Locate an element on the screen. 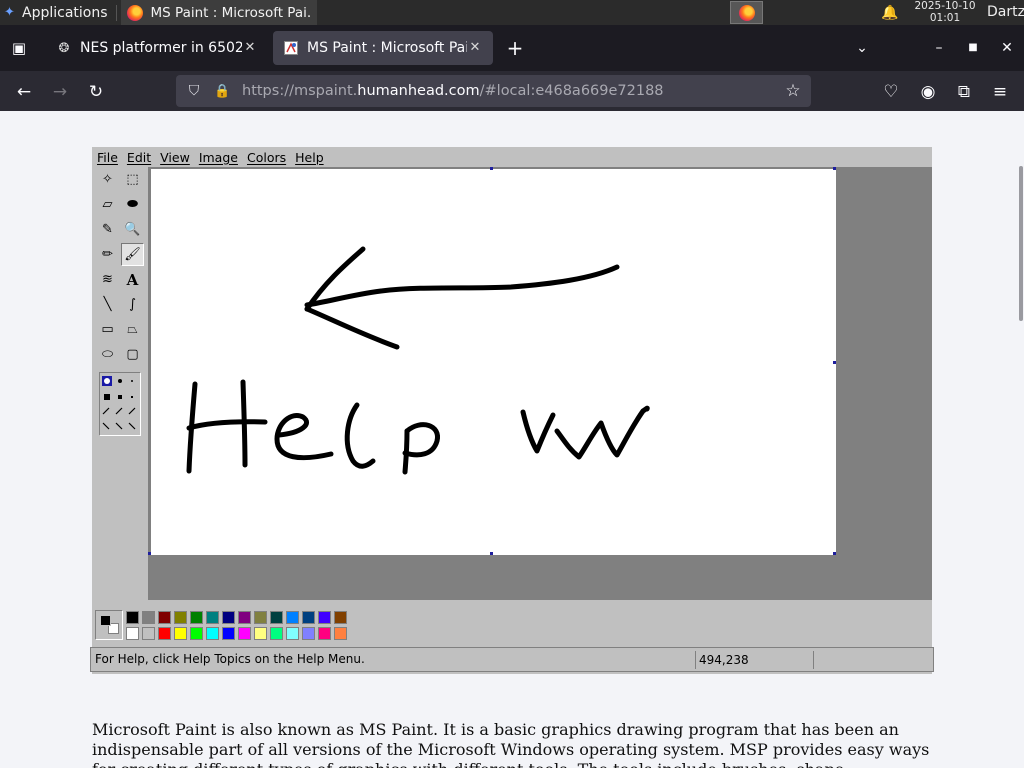 The width and height of the screenshot is (1024, 768). canvas-drawing is located at coordinates (418, 360).